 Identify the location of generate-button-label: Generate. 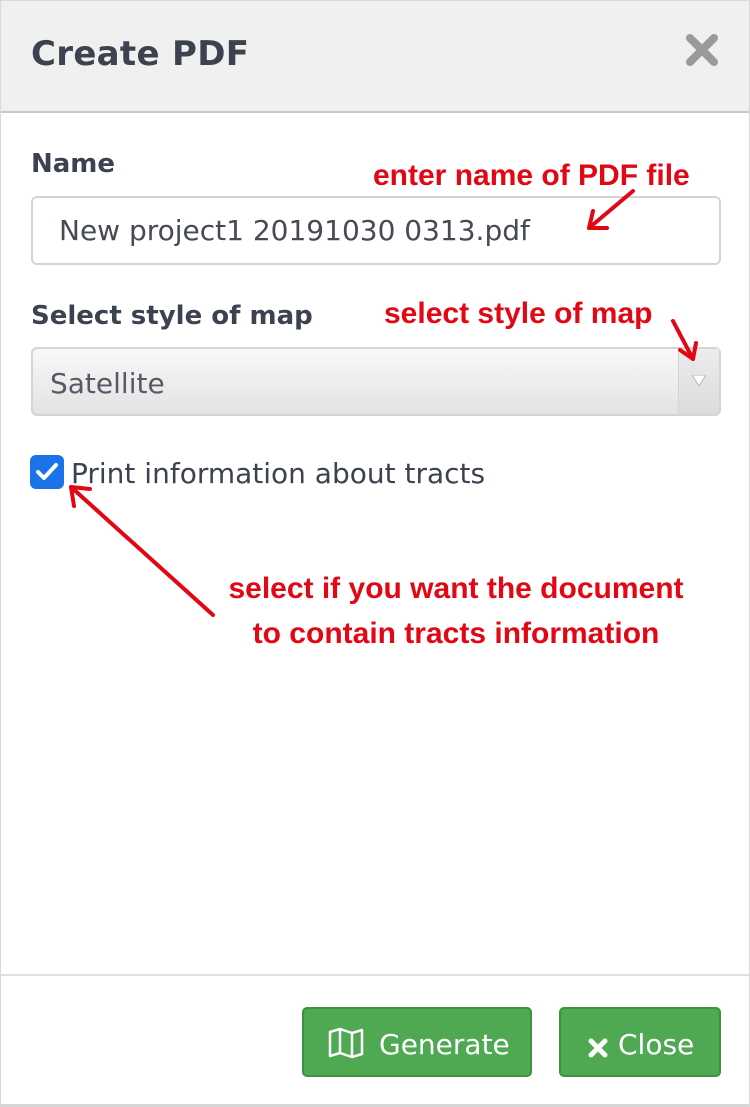
(444, 1044).